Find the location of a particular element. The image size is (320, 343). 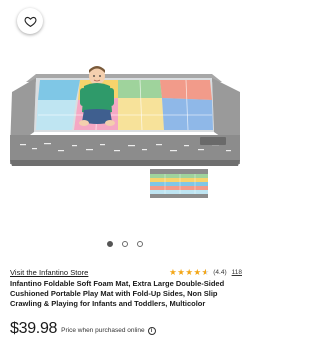

price-row: $39.98 Price when purchased online i is located at coordinates (83, 329).